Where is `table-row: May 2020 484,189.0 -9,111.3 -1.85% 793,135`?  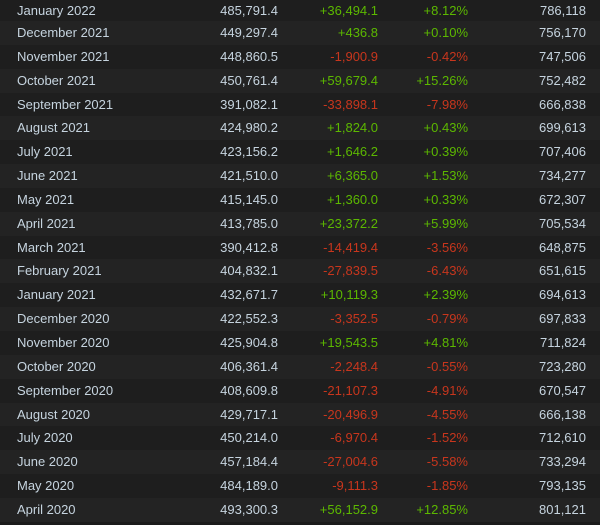
table-row: May 2020 484,189.0 -9,111.3 -1.85% 793,135 is located at coordinates (300, 486).